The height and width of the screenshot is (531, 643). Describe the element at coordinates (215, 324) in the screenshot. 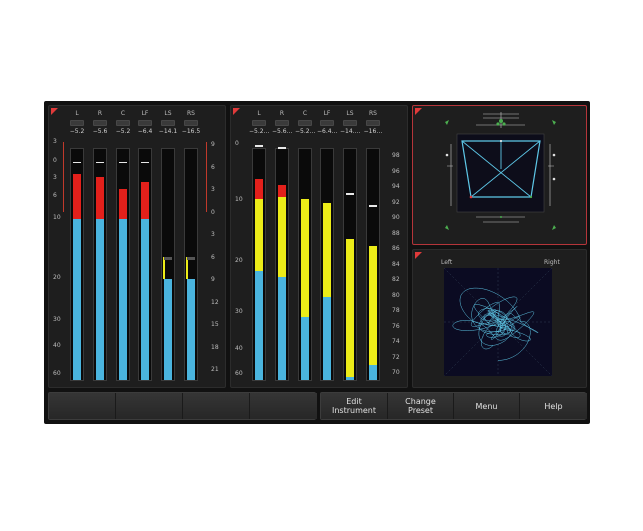

I see `right-scale-label: 15` at that location.